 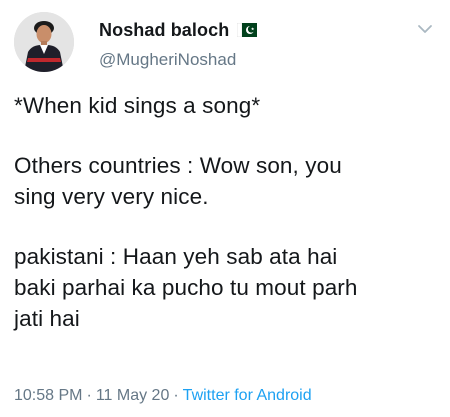 What do you see at coordinates (425, 29) in the screenshot?
I see `chevron-down-icon` at bounding box center [425, 29].